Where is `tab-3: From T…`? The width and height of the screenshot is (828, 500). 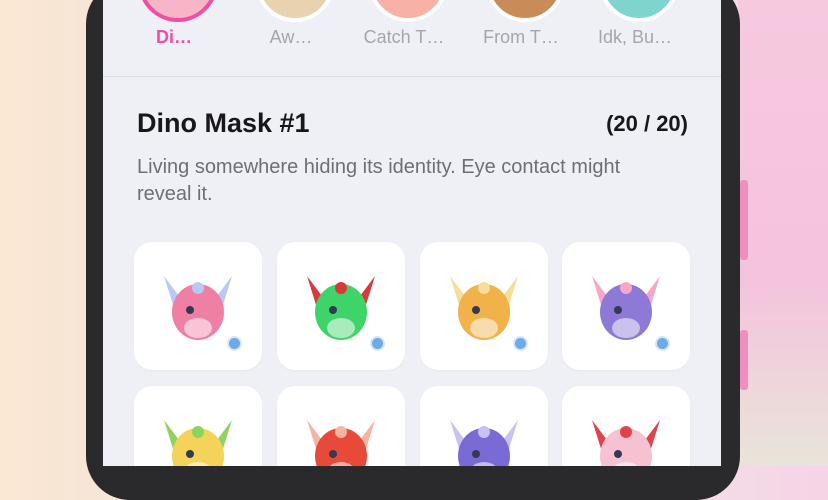 tab-3: From T… is located at coordinates (521, 38).